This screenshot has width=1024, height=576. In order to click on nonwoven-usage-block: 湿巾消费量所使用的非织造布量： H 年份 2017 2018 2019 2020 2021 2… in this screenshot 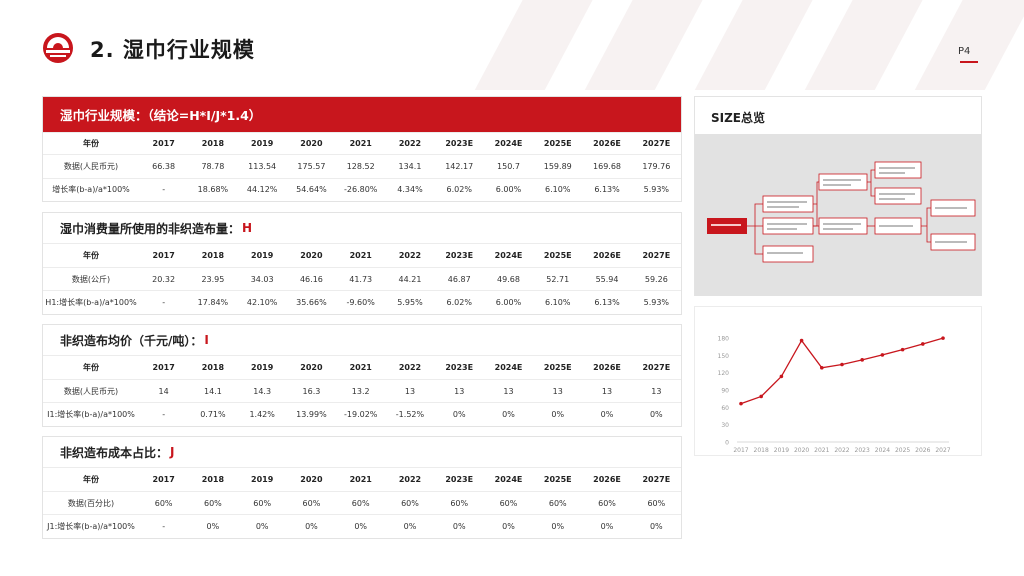, I will do `click(362, 263)`.